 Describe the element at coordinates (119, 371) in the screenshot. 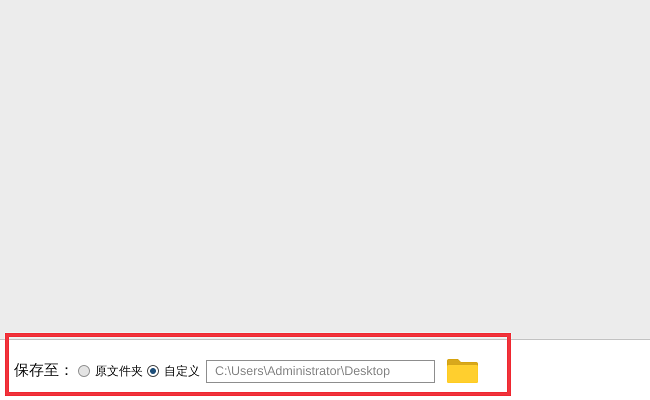

I see `radio-label: 原文件夹` at that location.